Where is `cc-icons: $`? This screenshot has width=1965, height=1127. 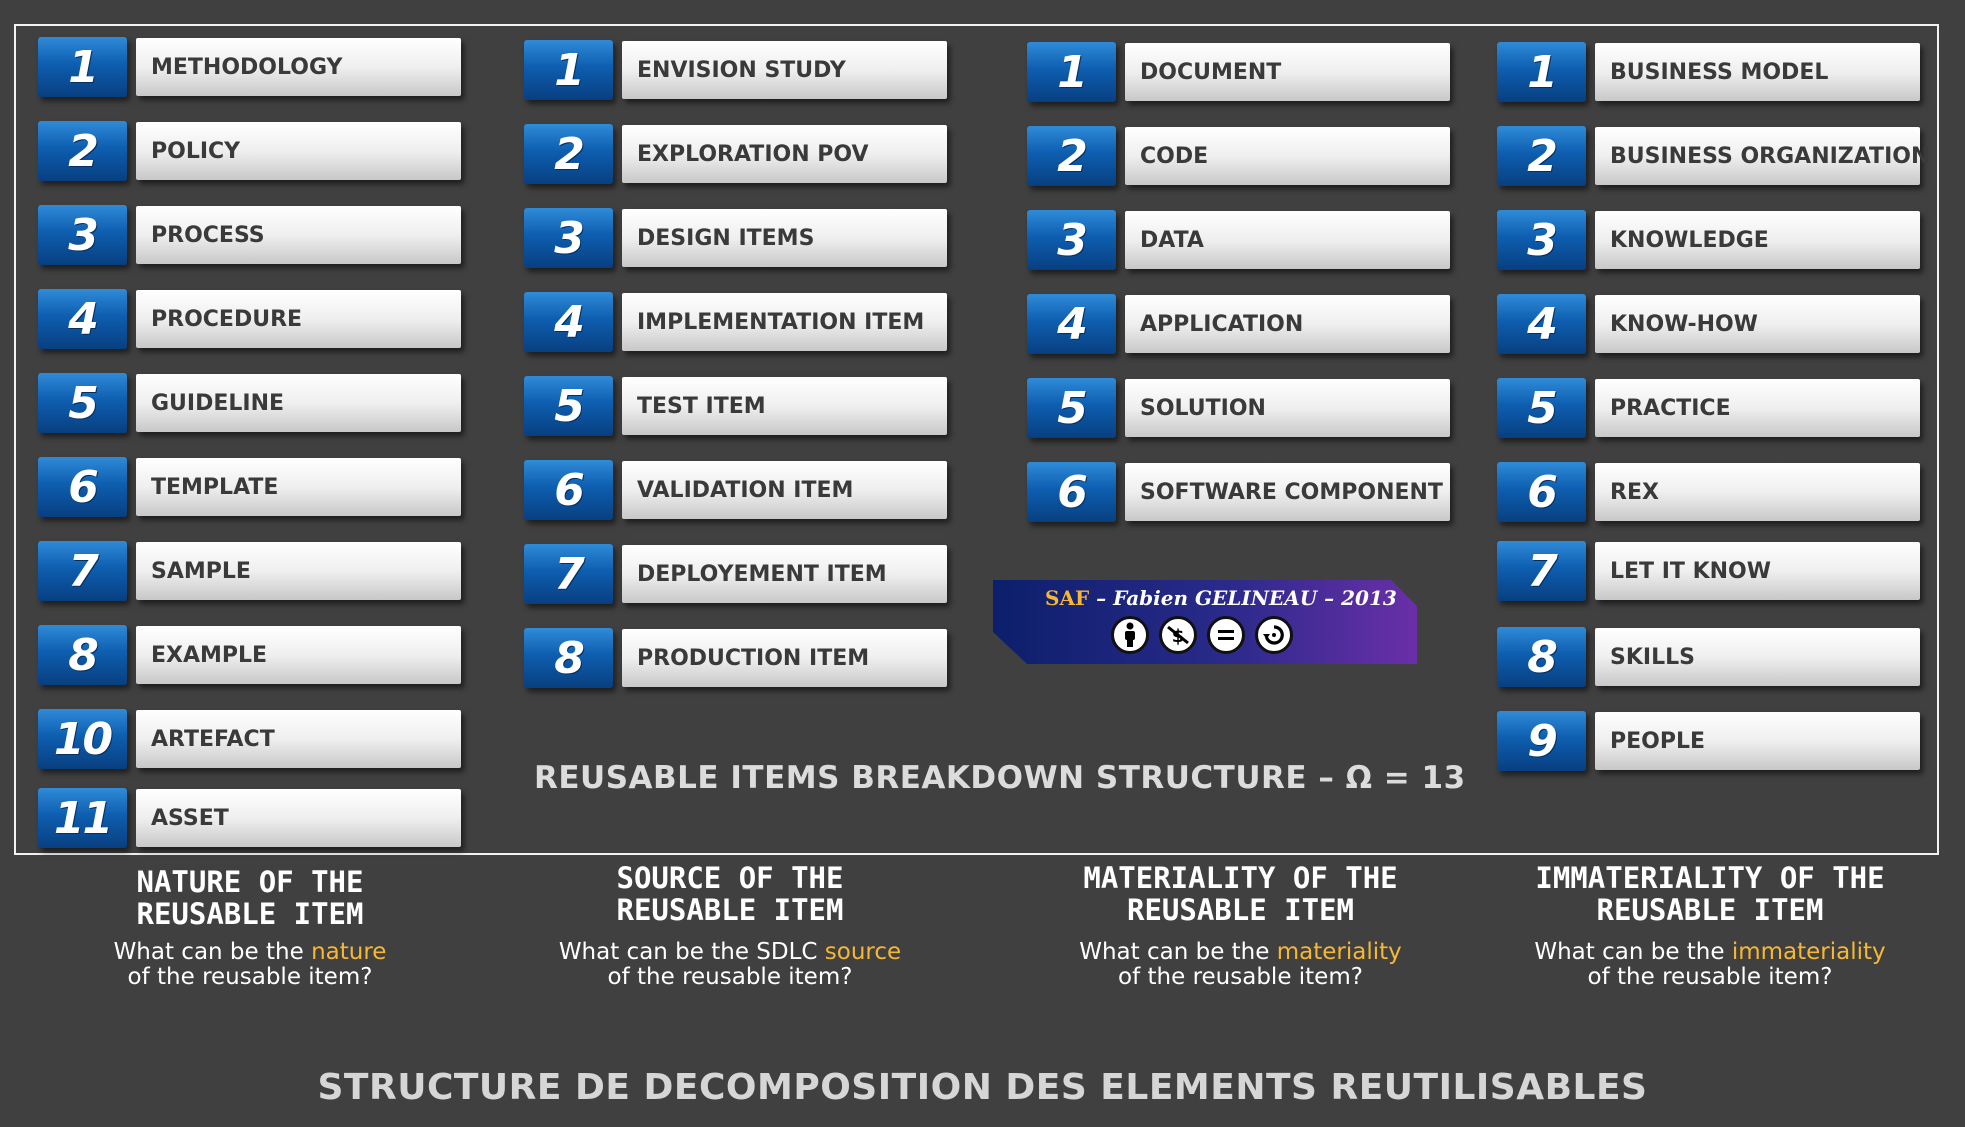 cc-icons: $ is located at coordinates (1202, 635).